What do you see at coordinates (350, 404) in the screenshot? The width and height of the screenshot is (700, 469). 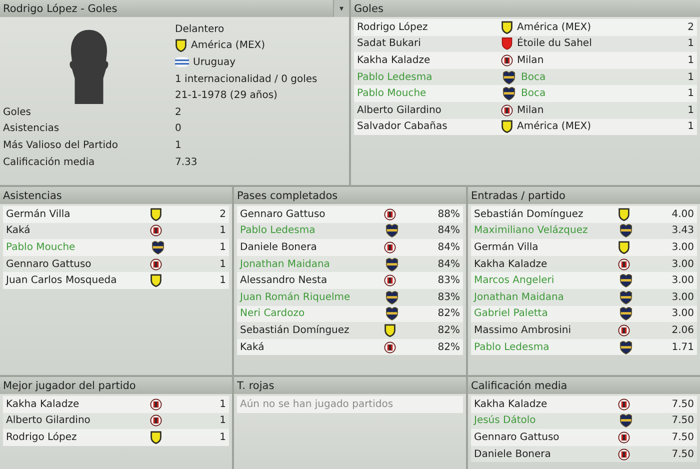 I see `empty-message: Aún no se han jugado partidos` at bounding box center [350, 404].